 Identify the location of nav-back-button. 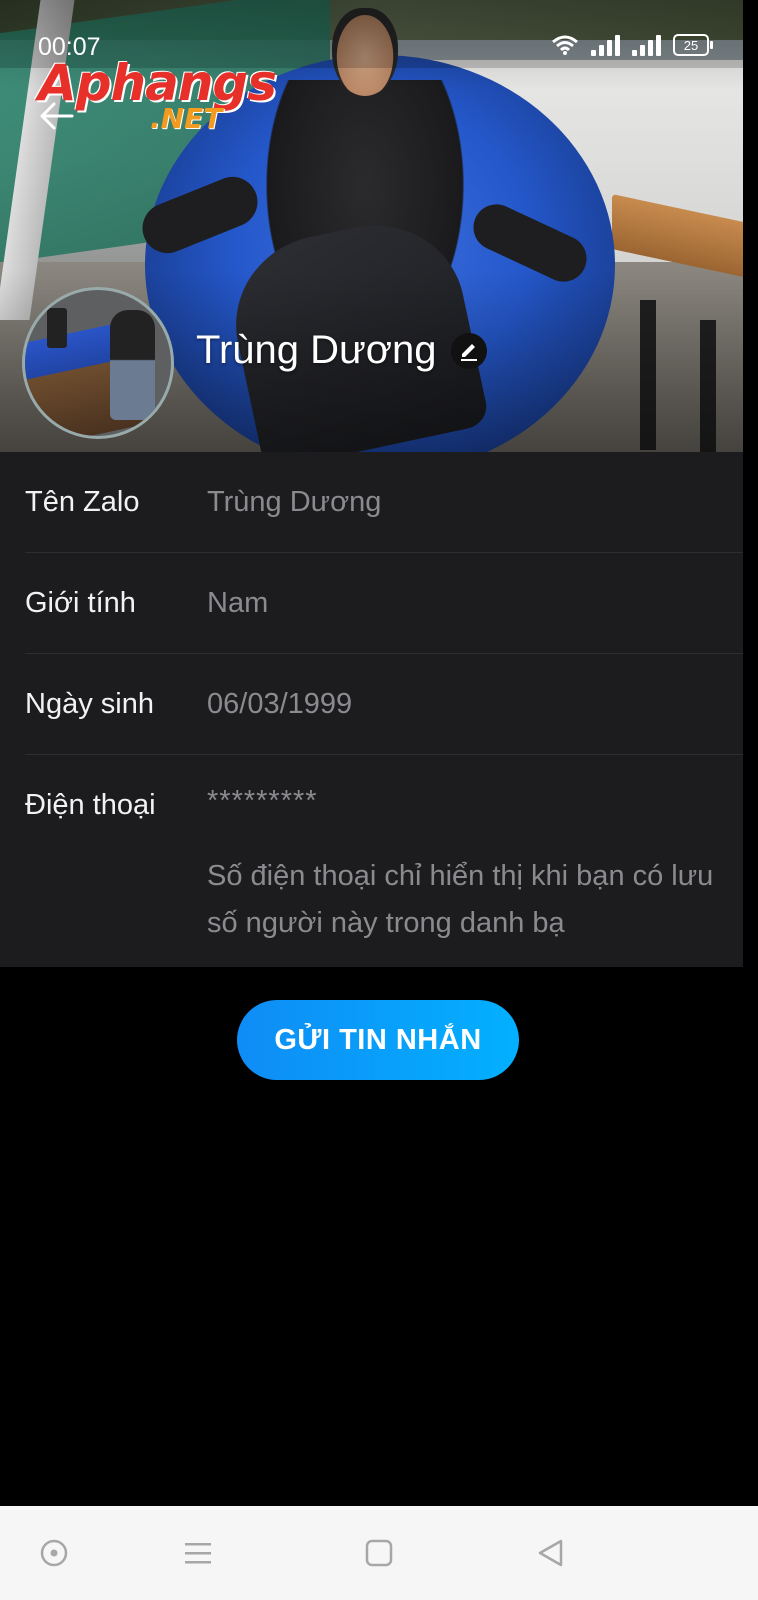
(550, 1553).